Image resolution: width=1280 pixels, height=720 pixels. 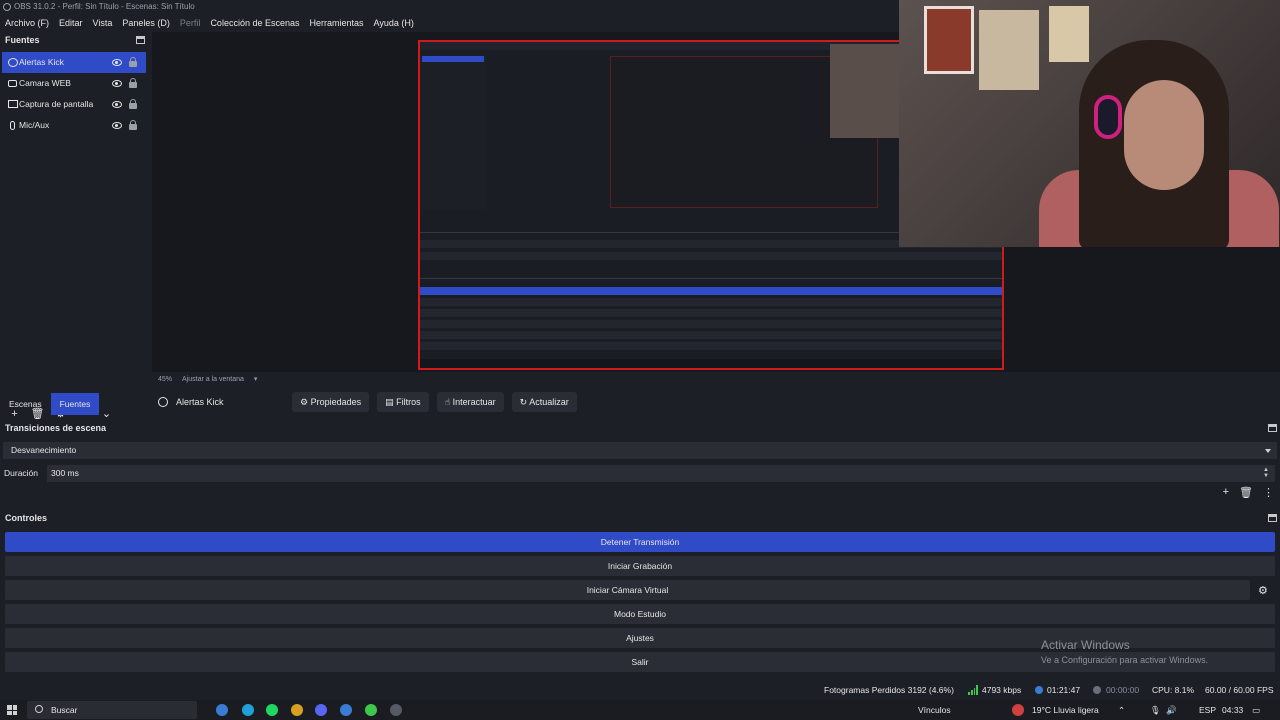 I want to click on stream-time: 01:21:47, so click(x=1064, y=690).